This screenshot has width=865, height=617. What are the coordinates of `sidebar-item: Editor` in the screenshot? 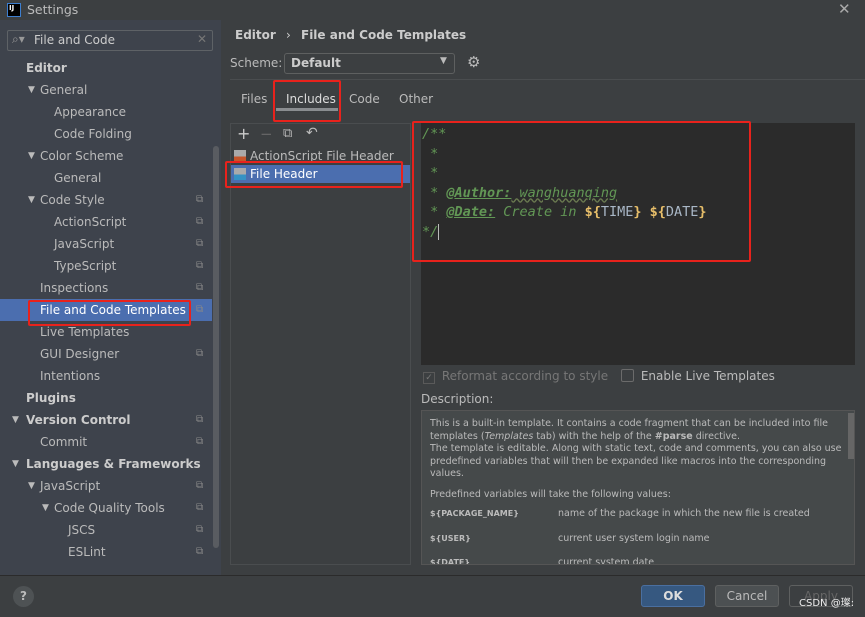 It's located at (106, 68).